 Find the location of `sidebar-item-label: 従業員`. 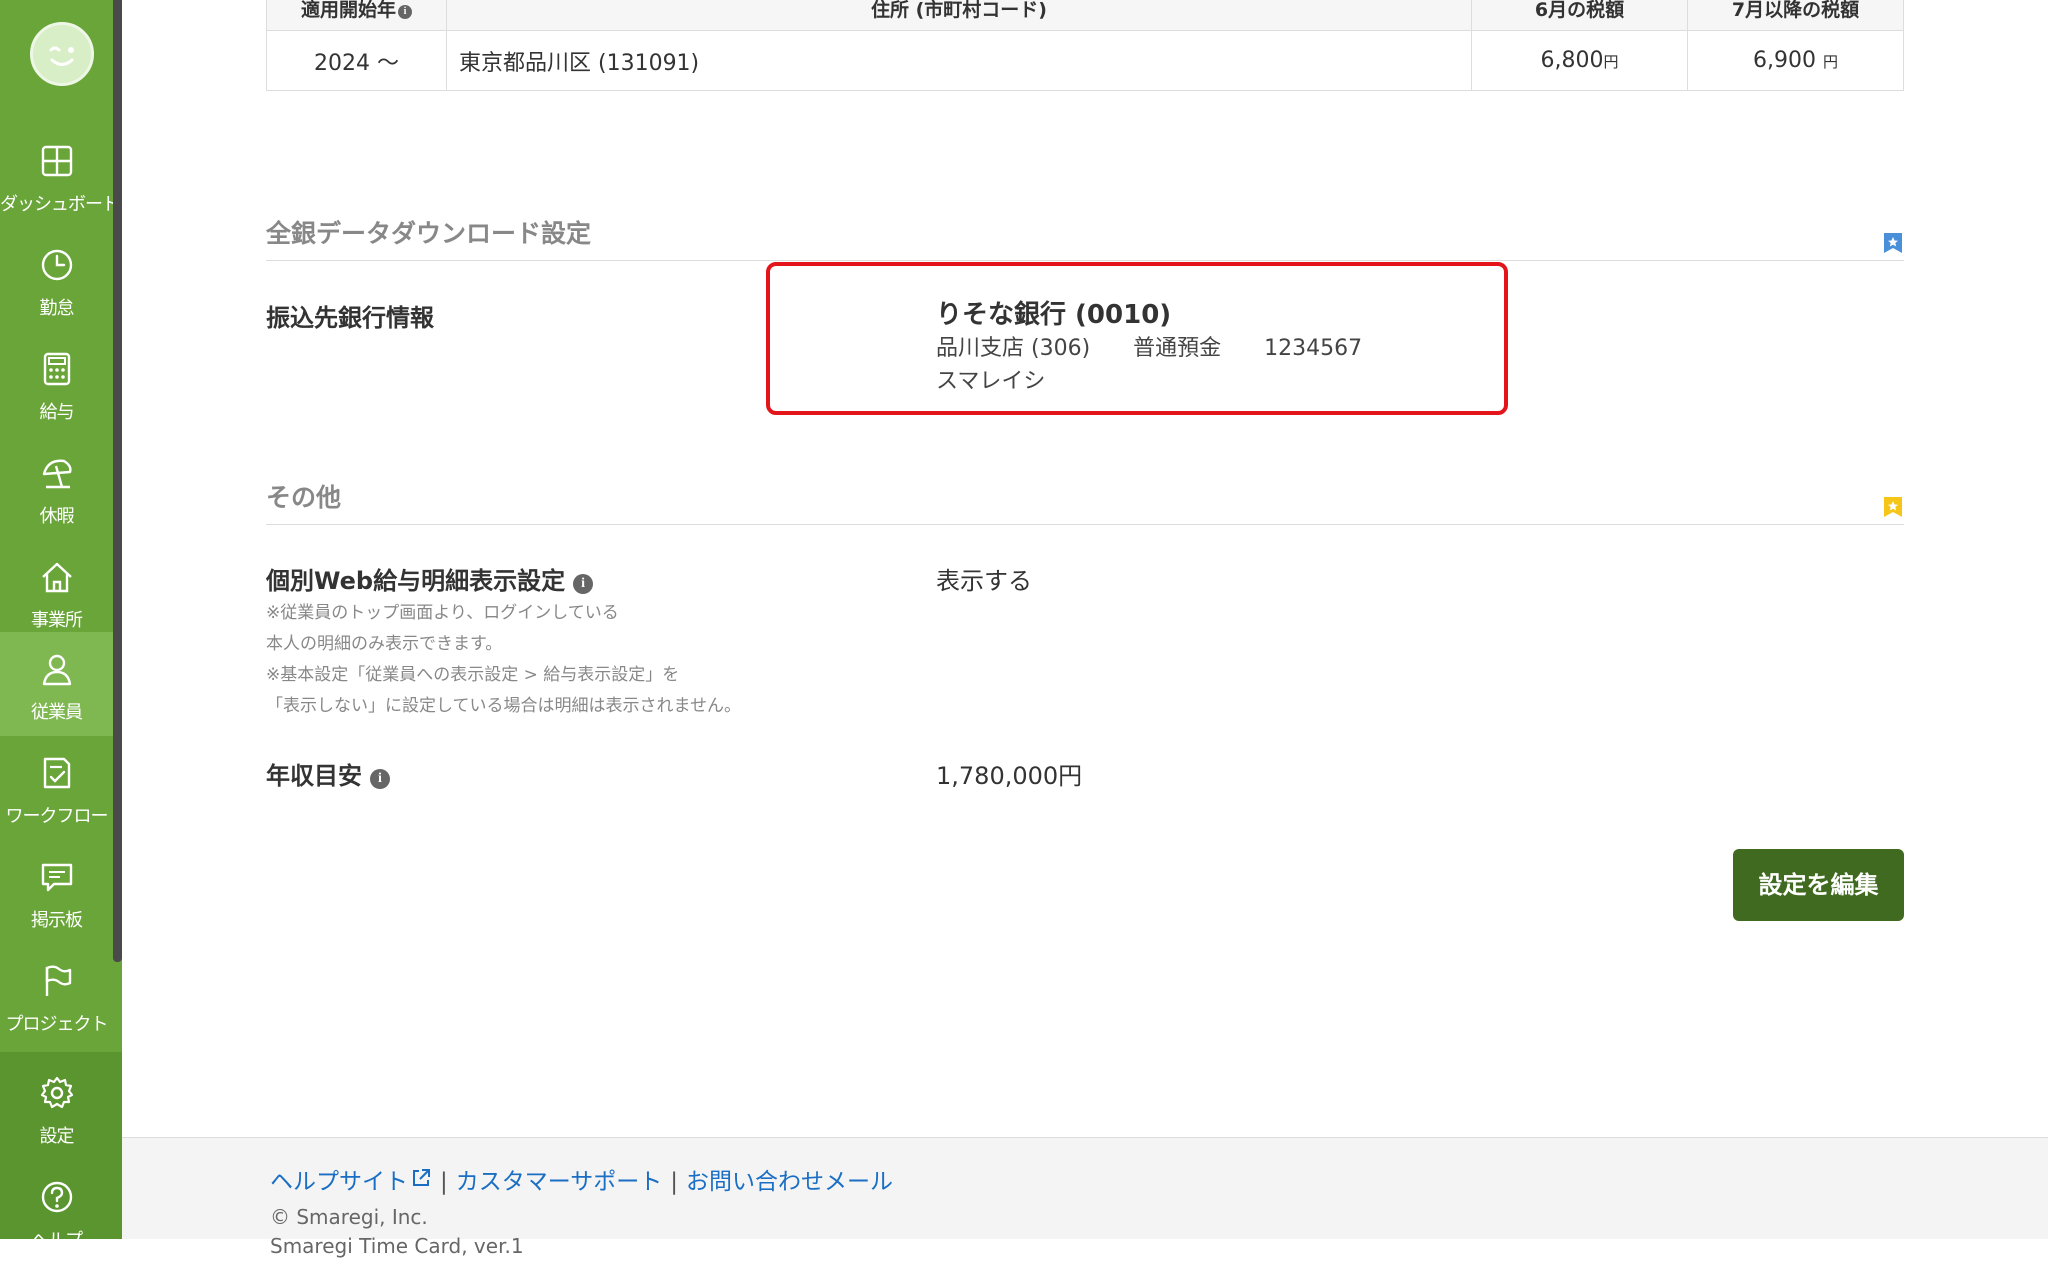

sidebar-item-label: 従業員 is located at coordinates (57, 712).